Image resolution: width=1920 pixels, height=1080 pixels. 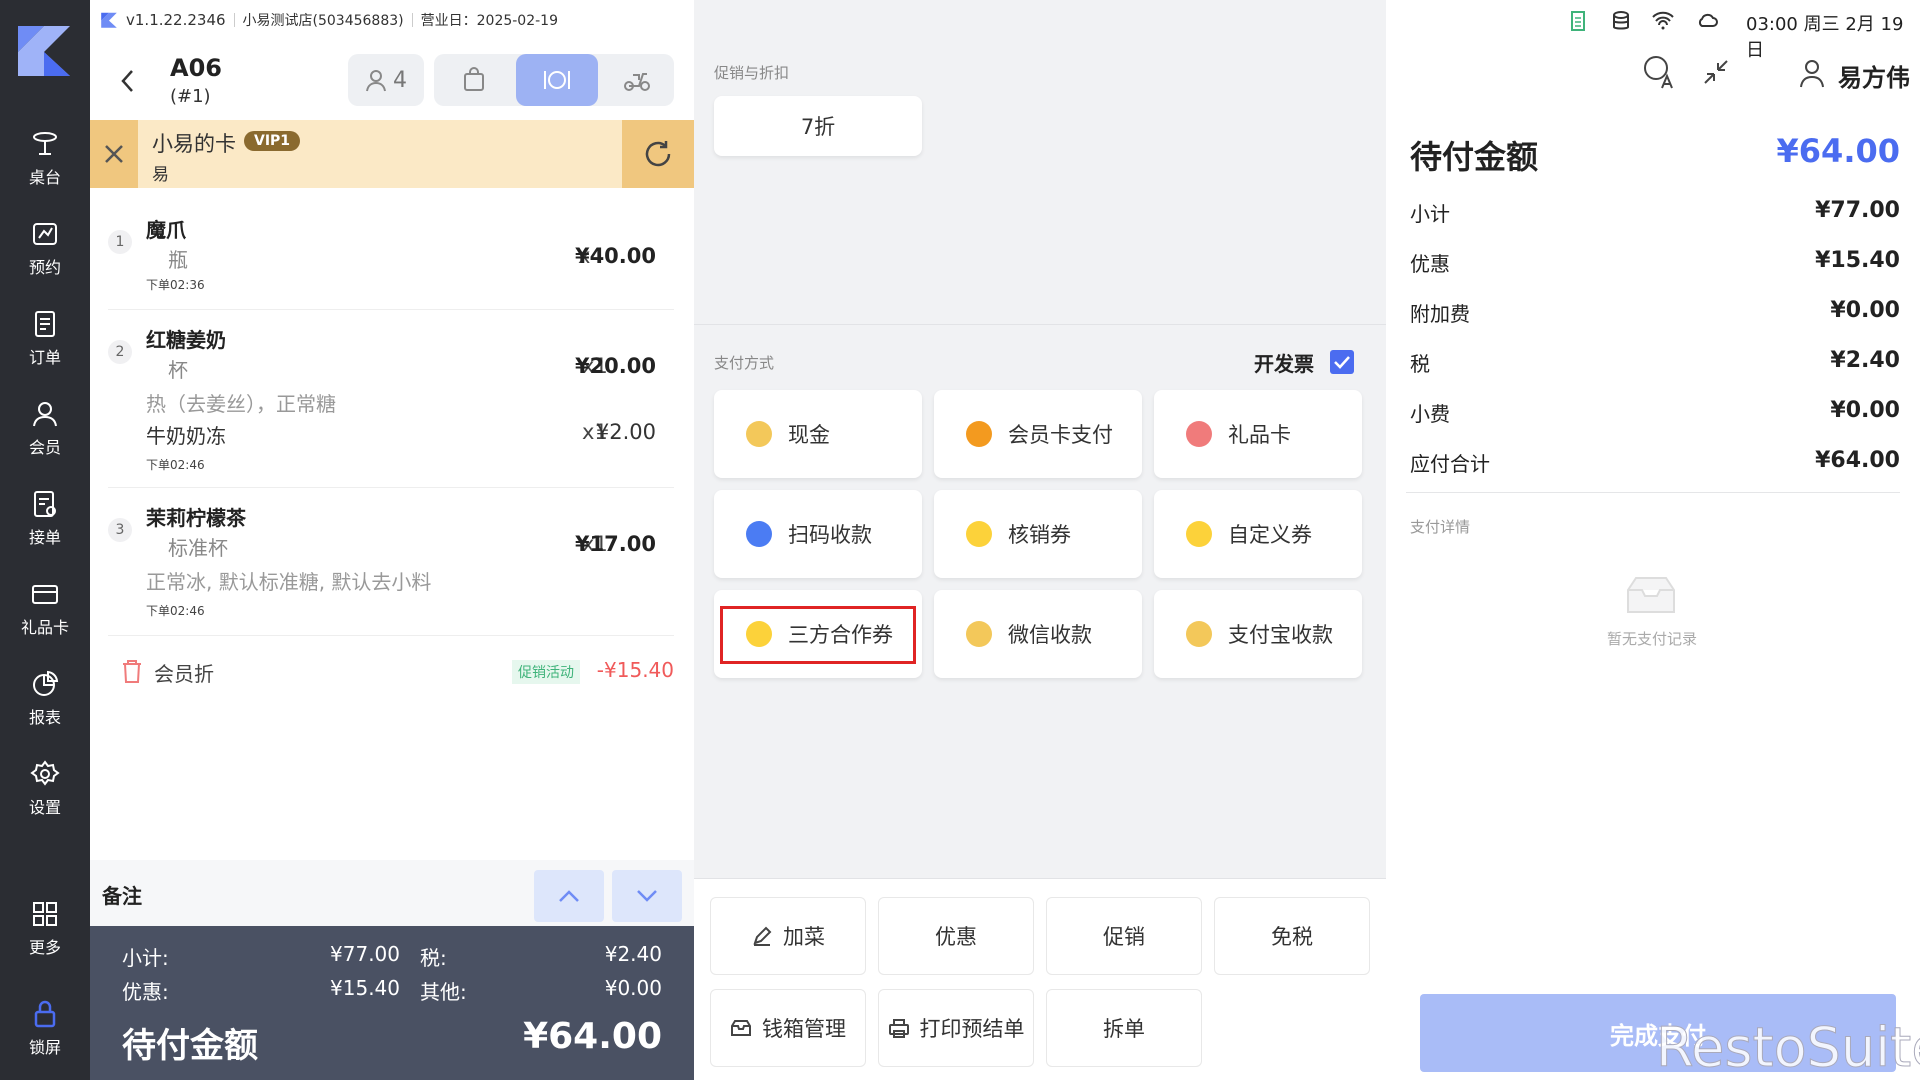 I want to click on action-label: 优惠, so click(x=956, y=937).